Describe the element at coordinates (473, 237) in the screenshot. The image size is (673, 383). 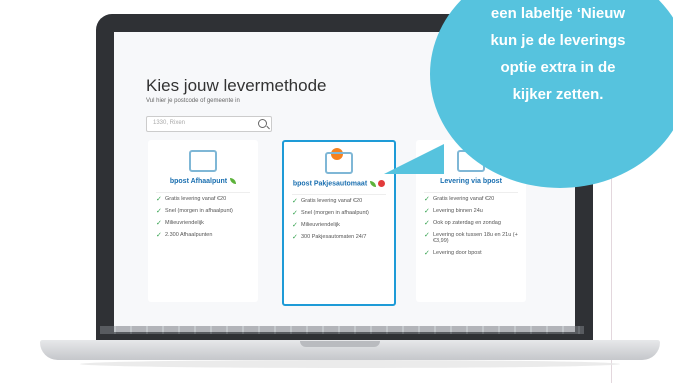
I see `feature-item: Levering ook tussen 18u en 21u (+€3,99)` at that location.